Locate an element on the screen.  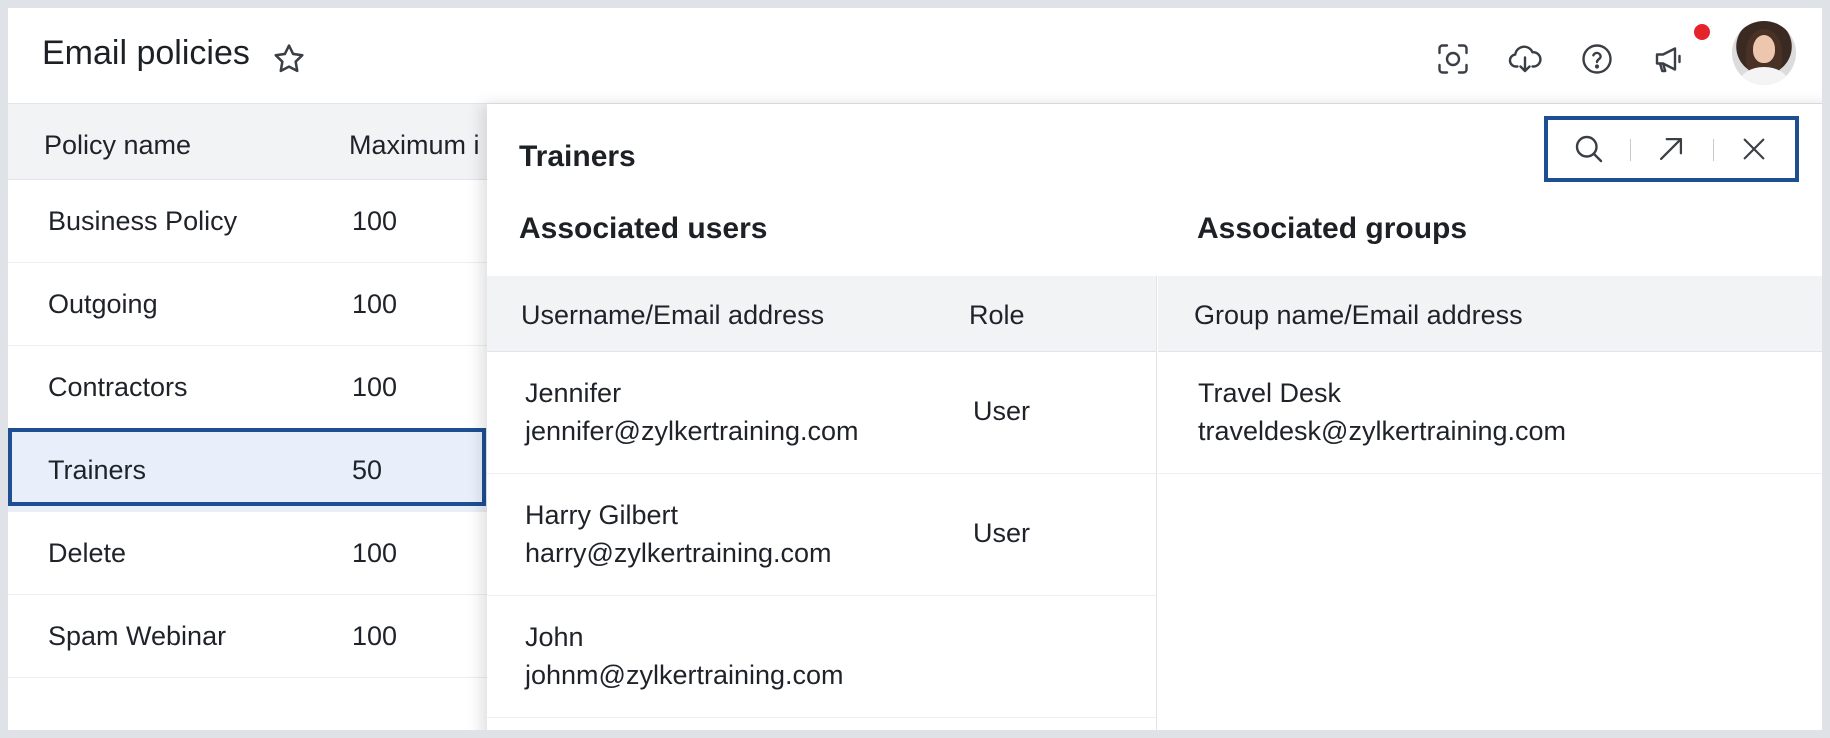
avatar is located at coordinates (1764, 53).